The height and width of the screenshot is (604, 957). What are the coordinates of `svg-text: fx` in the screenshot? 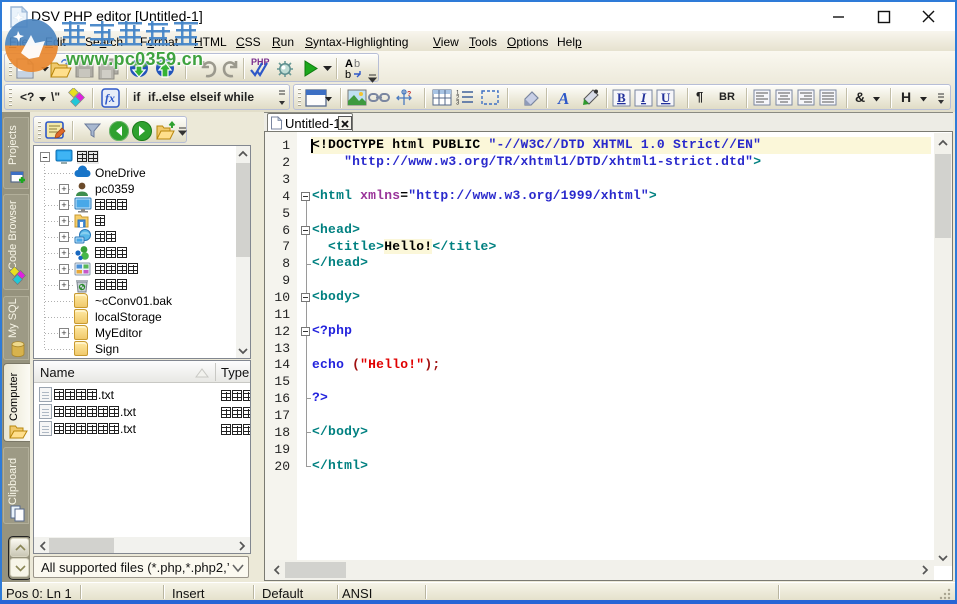 It's located at (110, 98).